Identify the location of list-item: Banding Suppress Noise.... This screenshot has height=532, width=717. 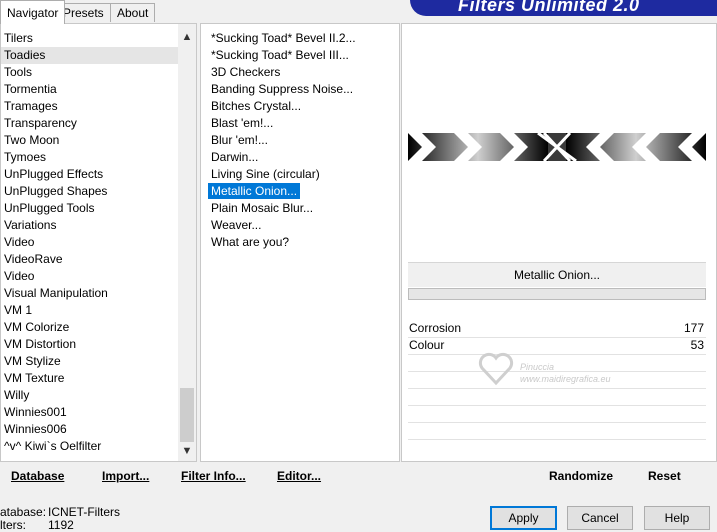
(303, 89).